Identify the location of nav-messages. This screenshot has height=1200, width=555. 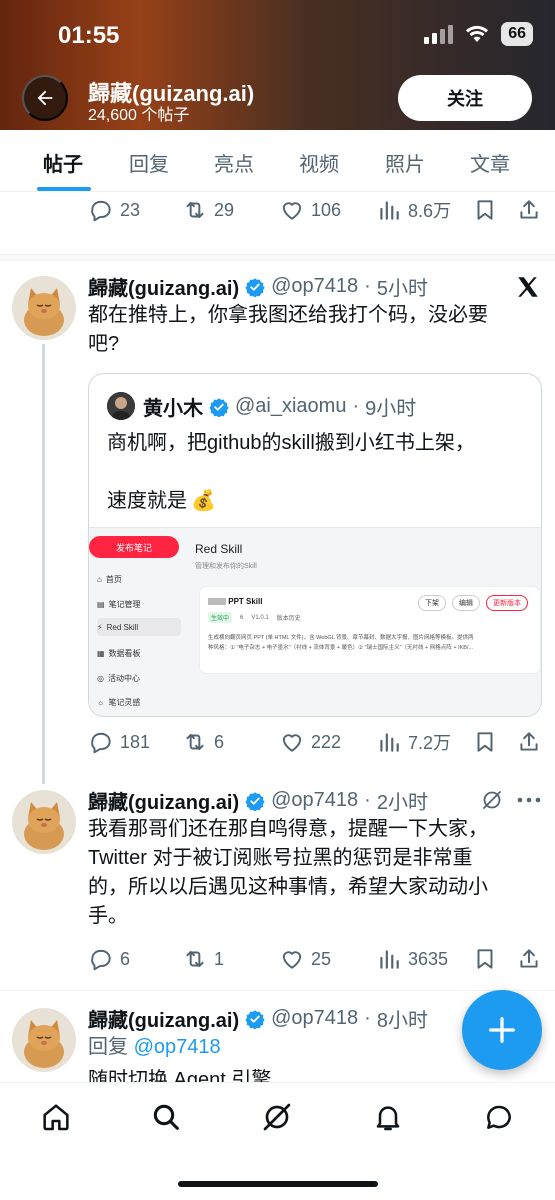
(499, 1117).